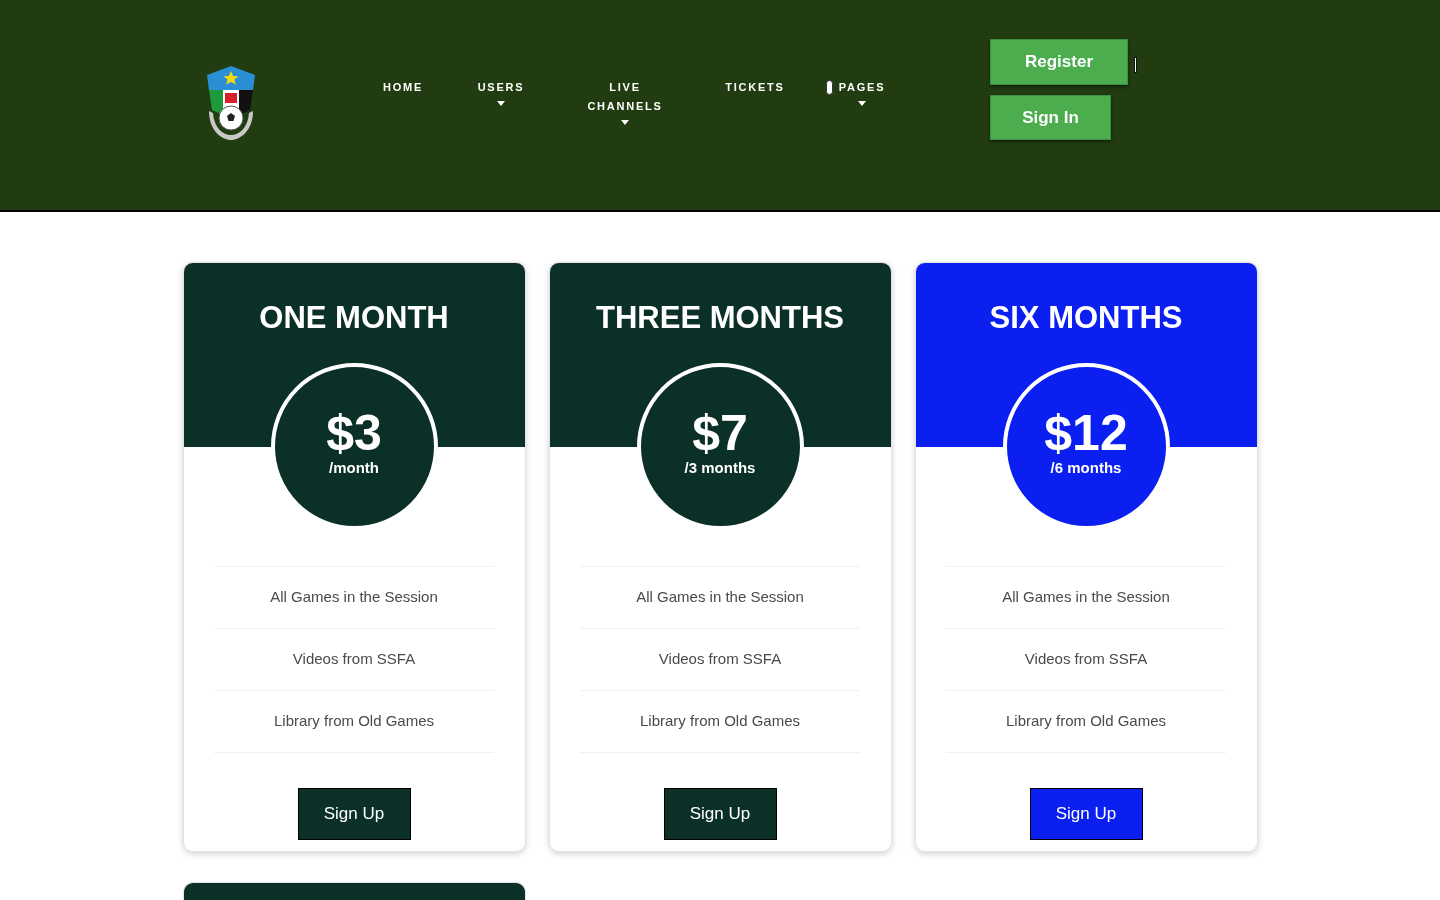 Image resolution: width=1440 pixels, height=900 pixels. What do you see at coordinates (829, 87) in the screenshot?
I see `capsule-icon` at bounding box center [829, 87].